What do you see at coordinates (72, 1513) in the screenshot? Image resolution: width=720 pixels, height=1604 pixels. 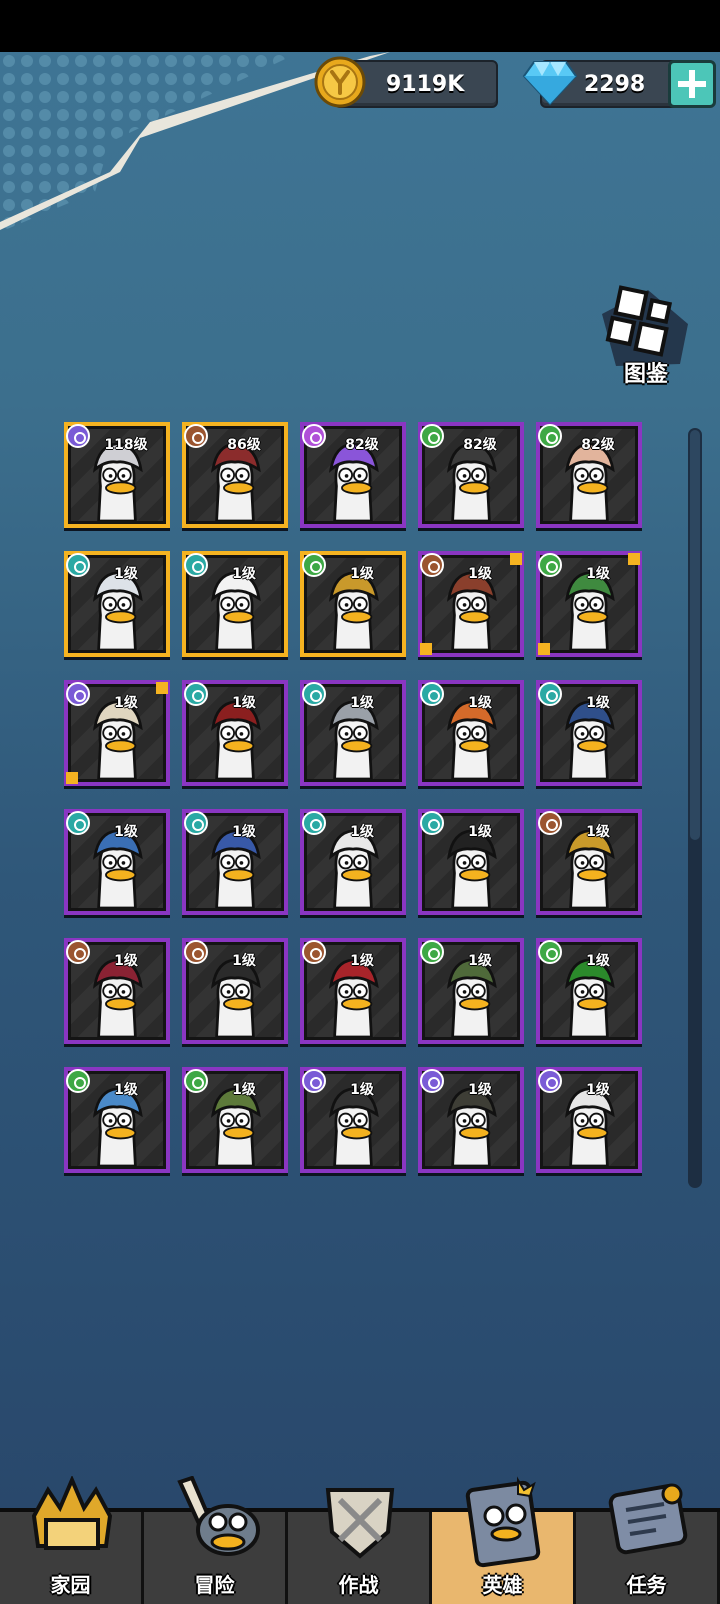 I see `home-castle-icon` at bounding box center [72, 1513].